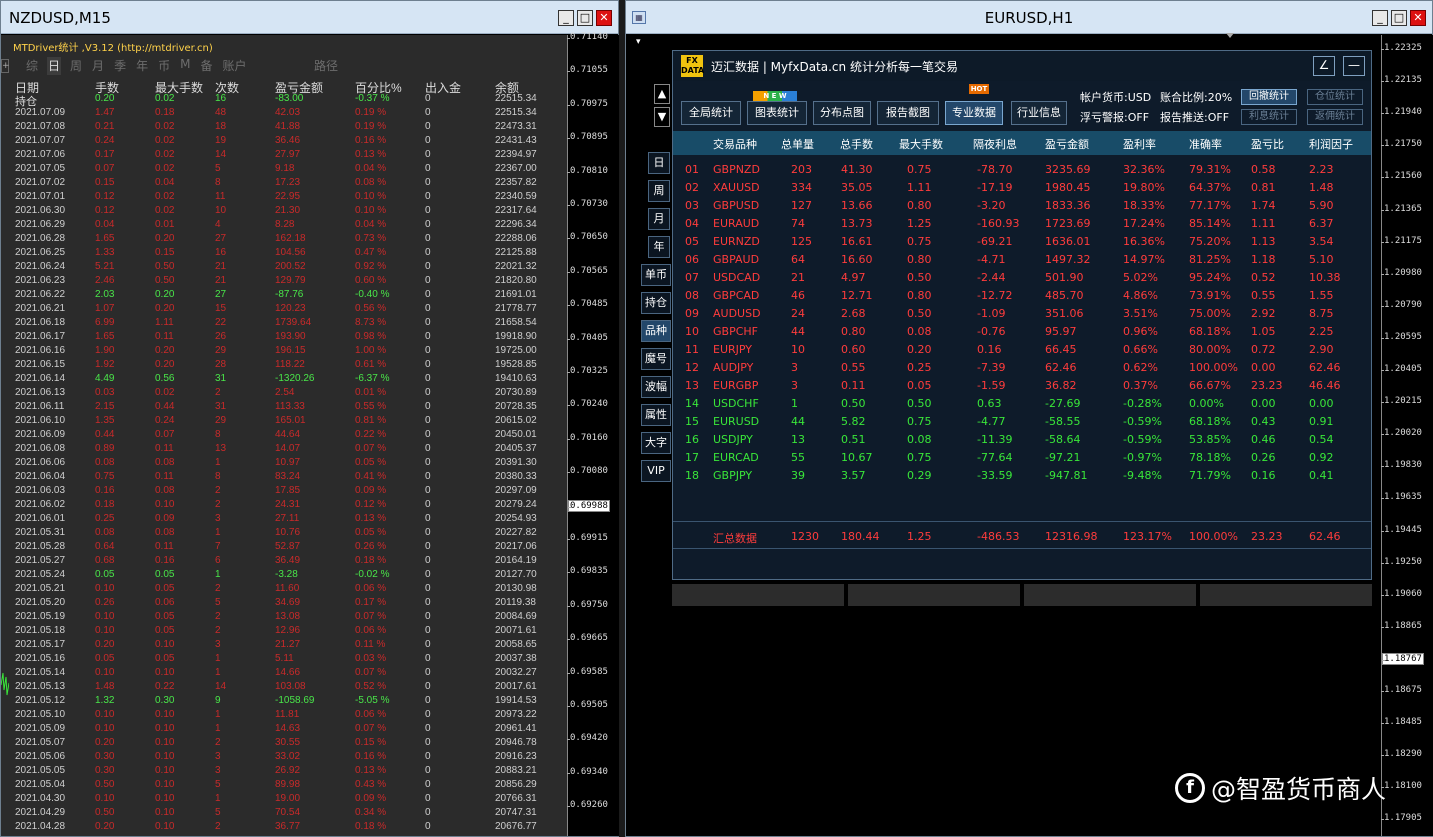  I want to click on chart-shift-marker-icon, so click(1230, 35).